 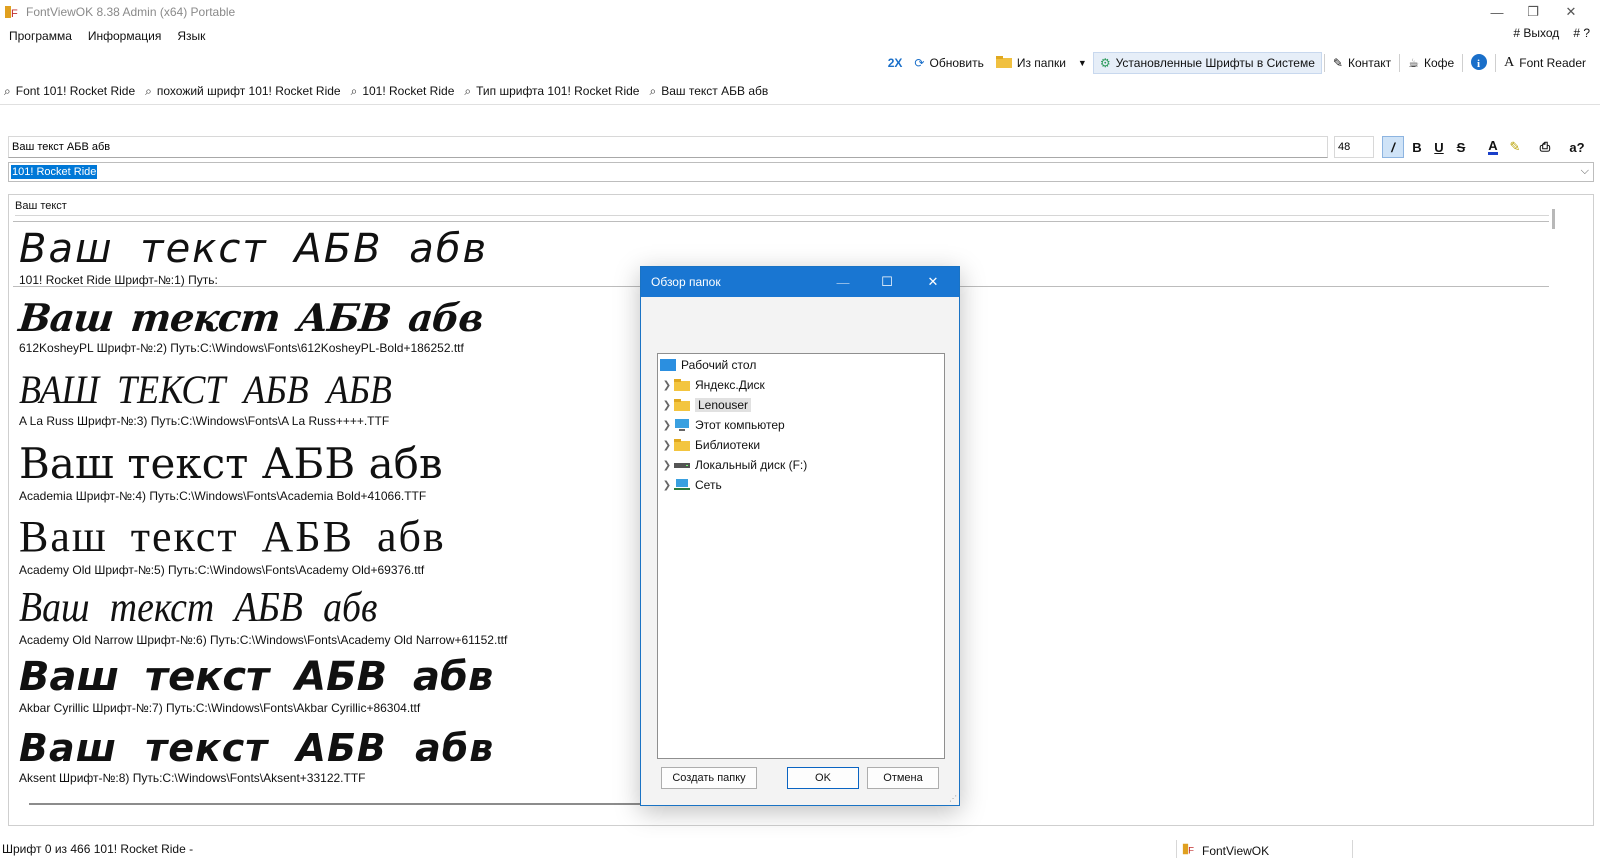 What do you see at coordinates (682, 405) in the screenshot?
I see `folder-icon` at bounding box center [682, 405].